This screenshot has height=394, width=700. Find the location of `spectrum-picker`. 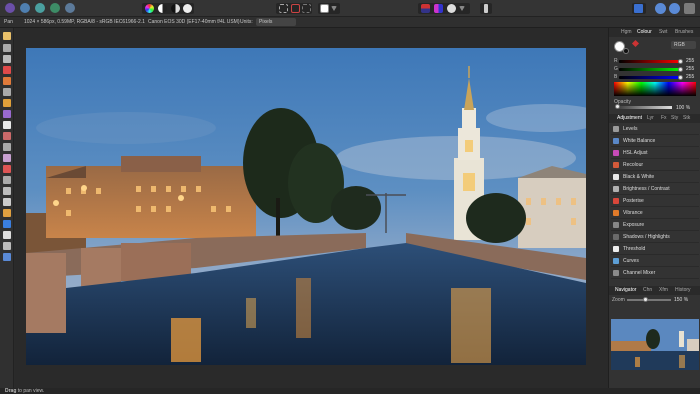

spectrum-picker is located at coordinates (655, 89).